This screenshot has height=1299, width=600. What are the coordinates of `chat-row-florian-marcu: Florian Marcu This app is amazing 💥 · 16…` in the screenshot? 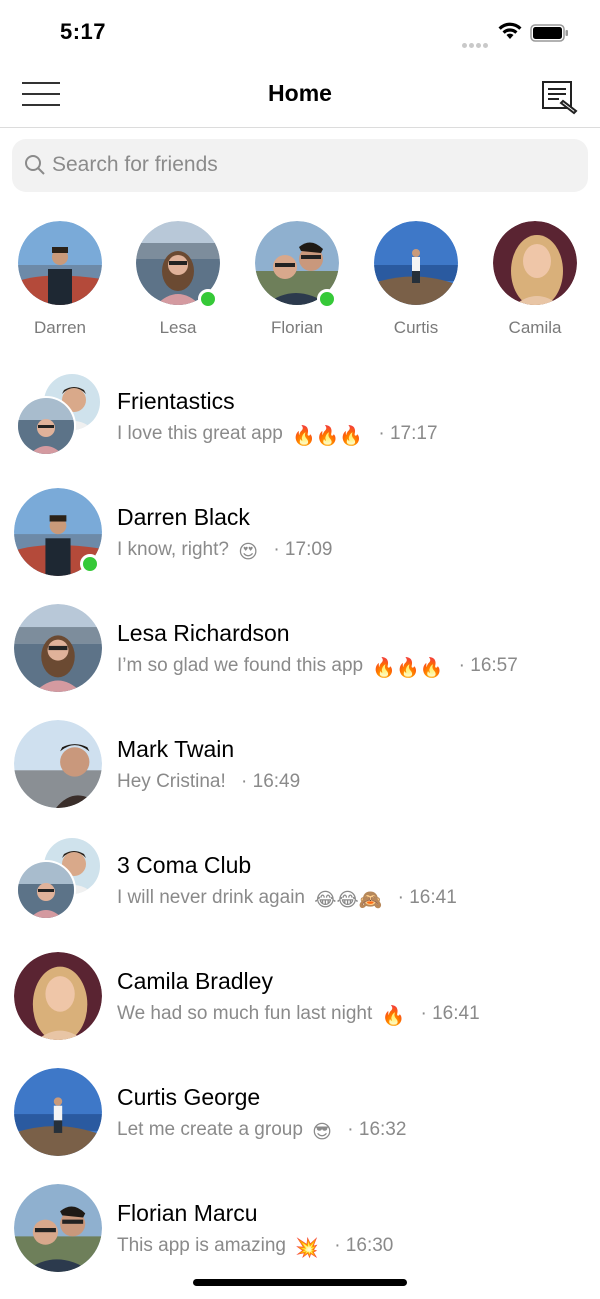 It's located at (300, 1232).